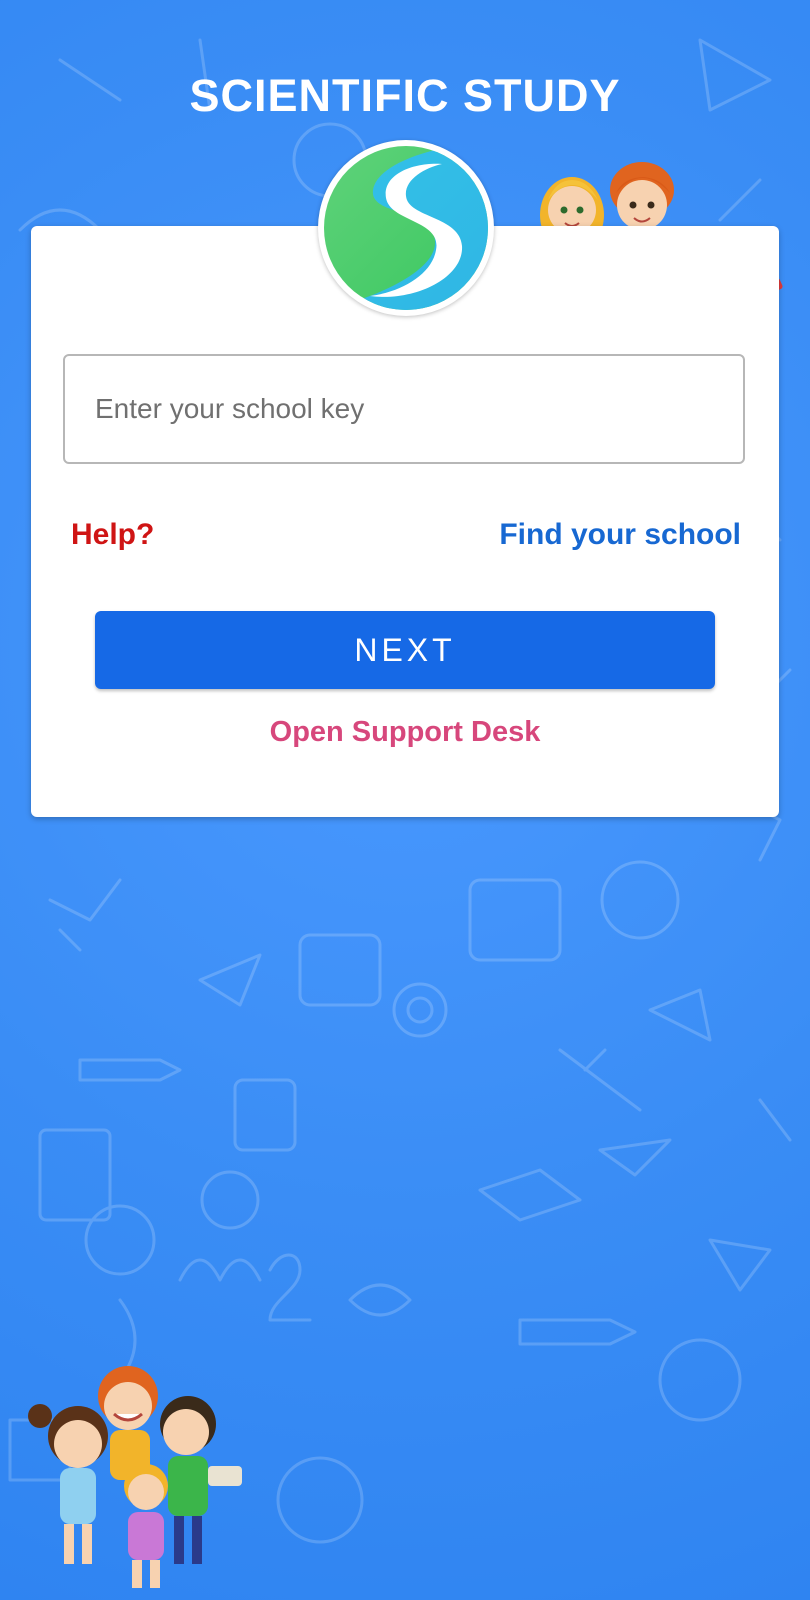 The width and height of the screenshot is (810, 1600). I want to click on next-button: NEXT, so click(405, 650).